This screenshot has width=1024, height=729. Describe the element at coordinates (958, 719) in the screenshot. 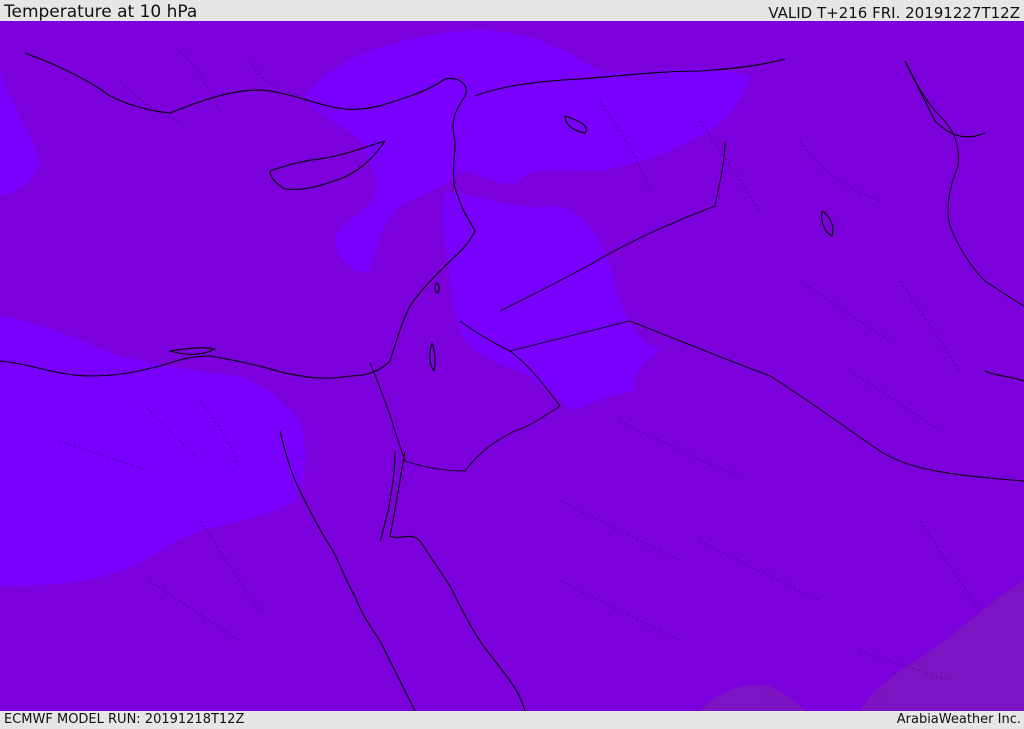

I see `brand-credit: ArabiaWeather Inc.` at that location.